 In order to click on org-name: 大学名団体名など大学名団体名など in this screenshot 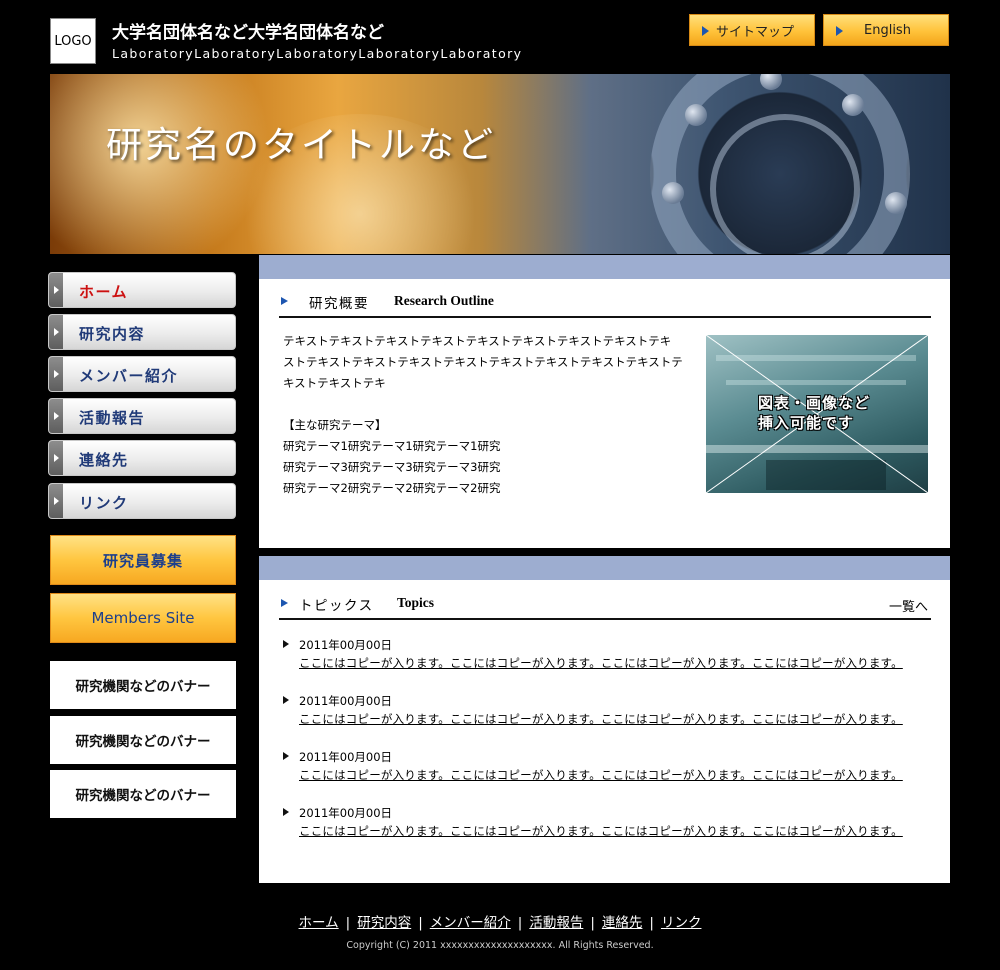, I will do `click(248, 33)`.